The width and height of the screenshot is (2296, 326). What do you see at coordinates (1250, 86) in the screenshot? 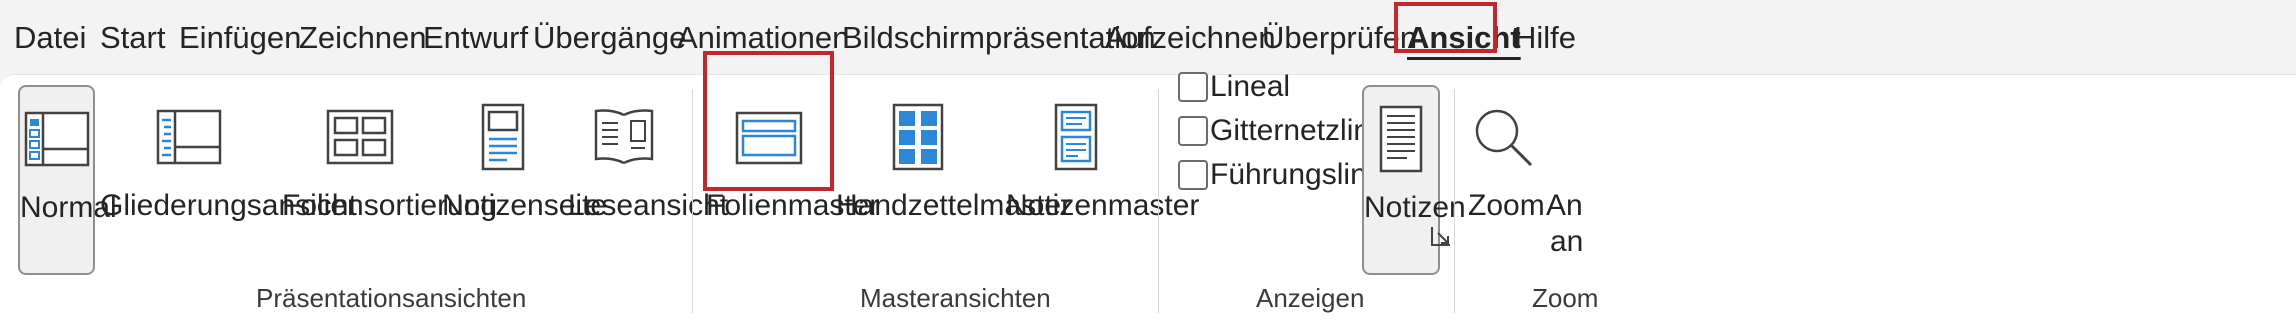
I see `ruler-checkbox-label: Lineal` at bounding box center [1250, 86].